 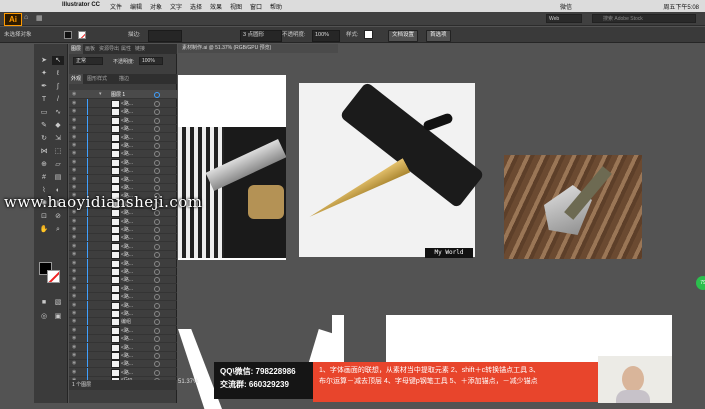 I want to click on eraser-icon: ◆, so click(x=58, y=125).